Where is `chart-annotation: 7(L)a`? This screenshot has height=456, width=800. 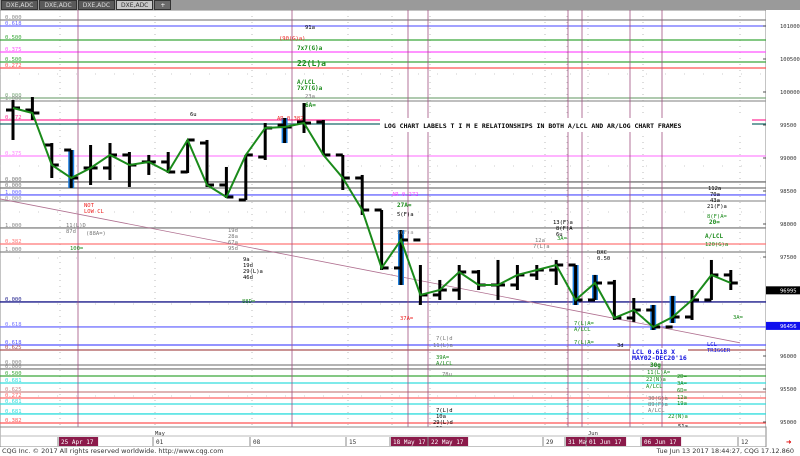
chart-annotation: 7(L)a is located at coordinates (541, 247).